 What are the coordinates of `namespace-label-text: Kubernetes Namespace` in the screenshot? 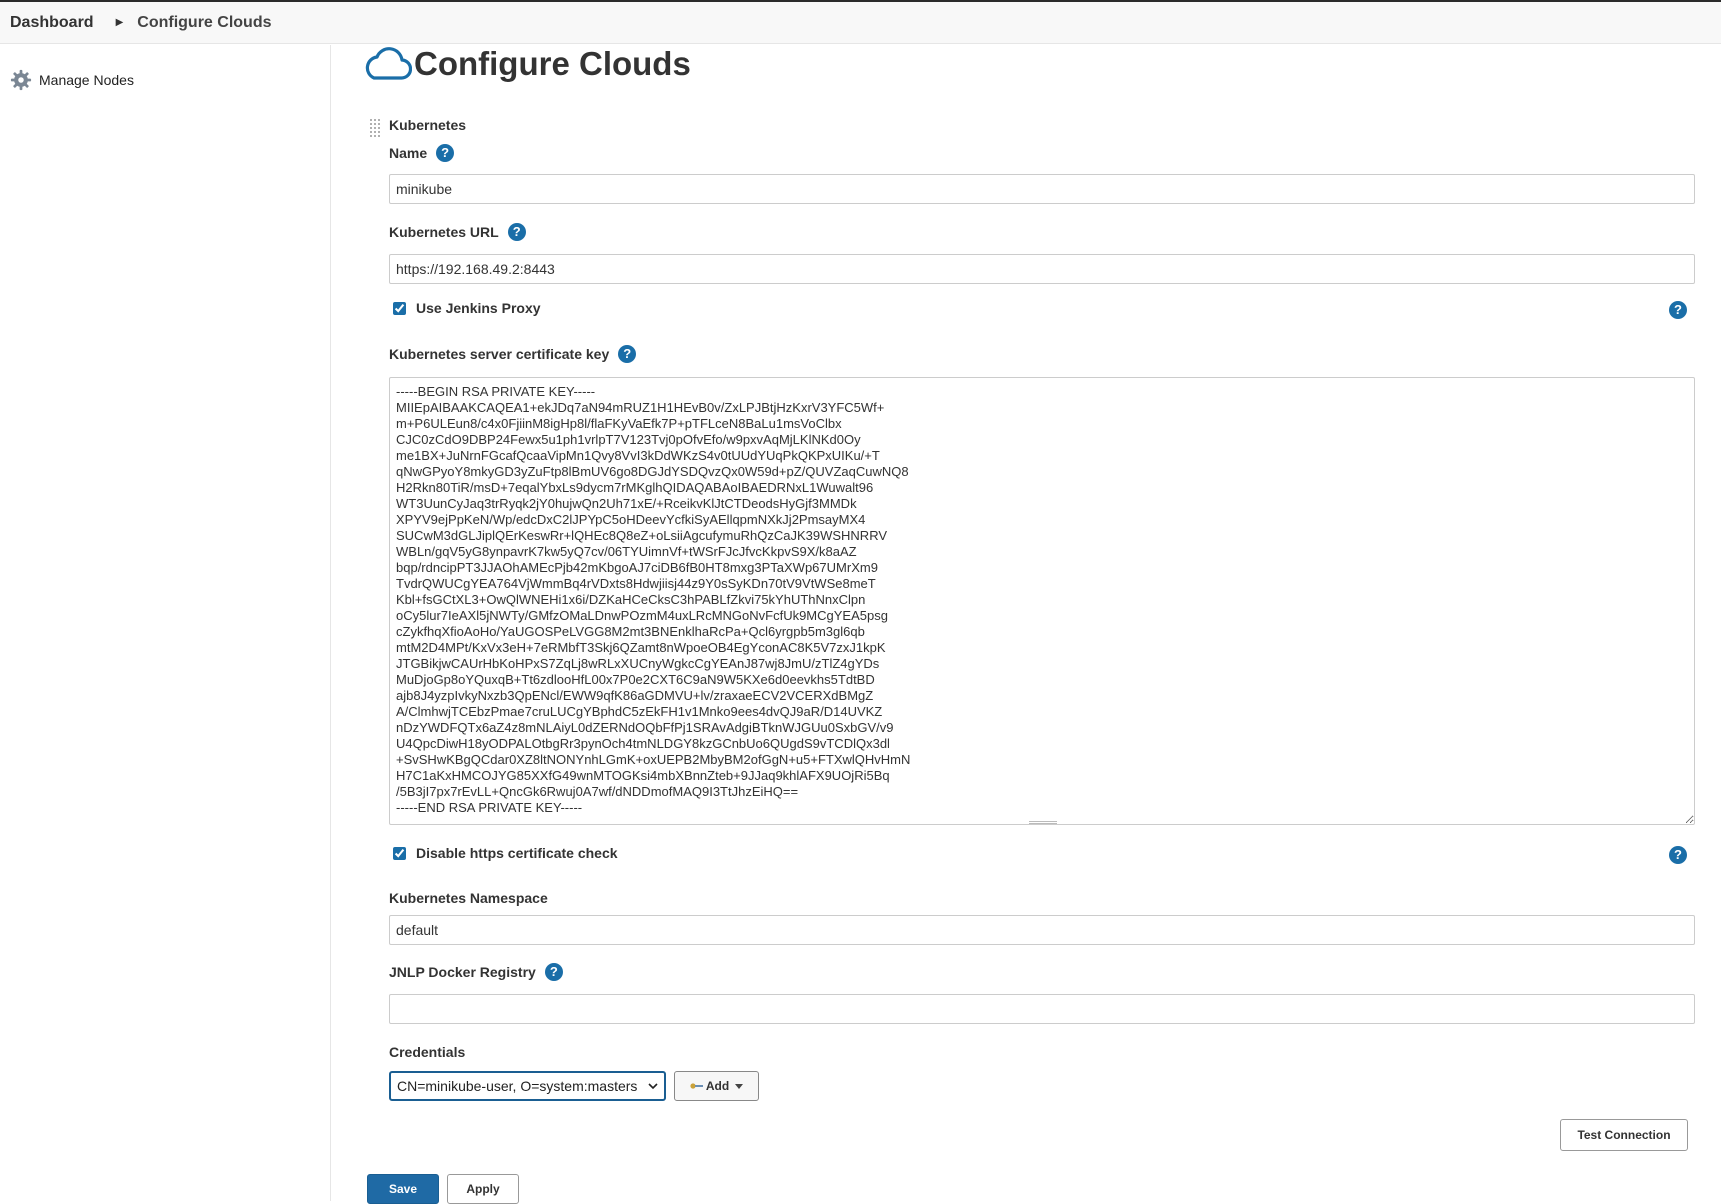 It's located at (468, 898).